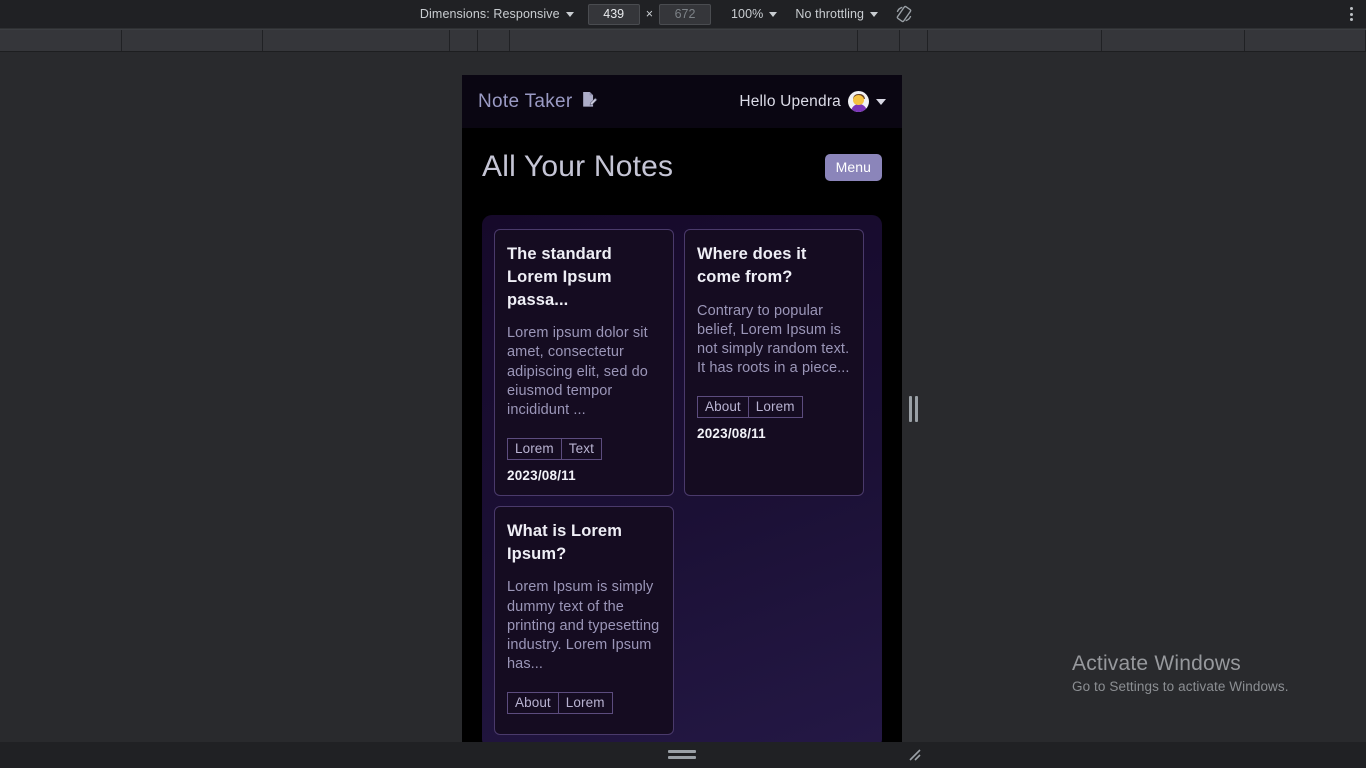  I want to click on device-resize-handle-right, so click(913, 408).